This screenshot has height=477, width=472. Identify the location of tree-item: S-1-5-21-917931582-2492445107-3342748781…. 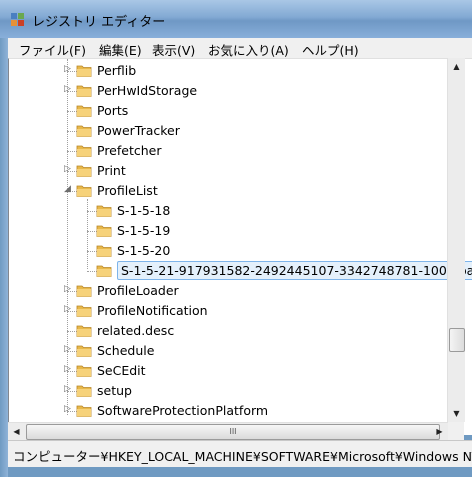
(240, 271).